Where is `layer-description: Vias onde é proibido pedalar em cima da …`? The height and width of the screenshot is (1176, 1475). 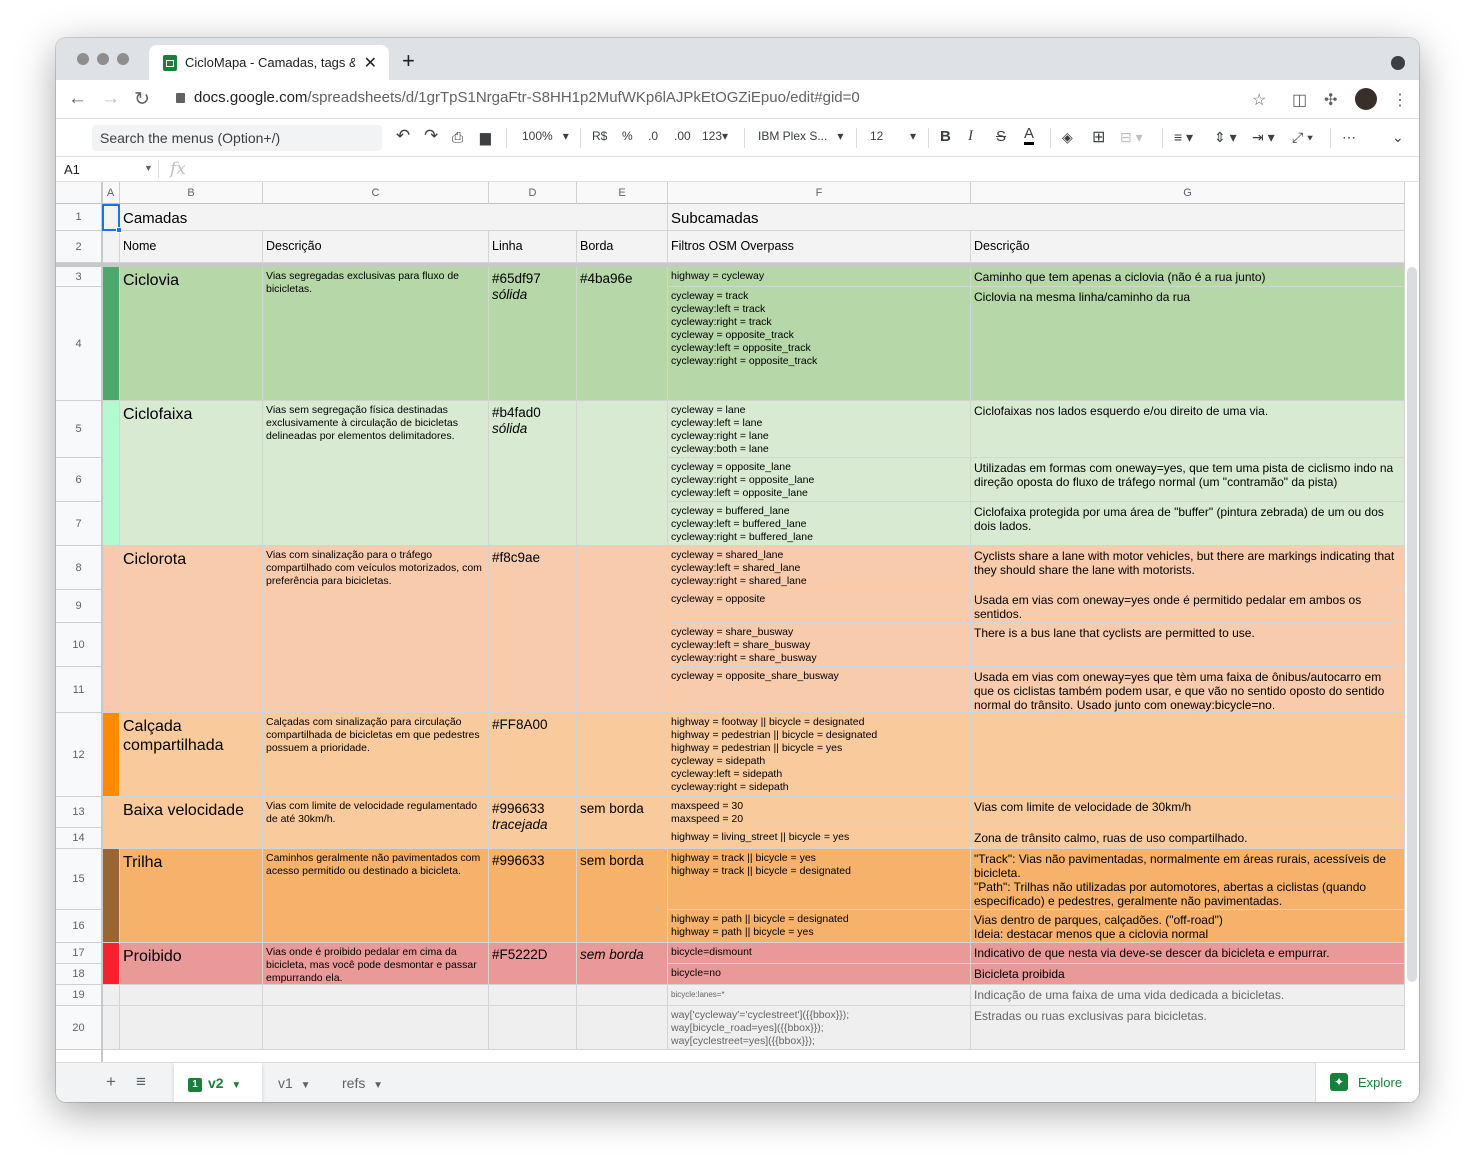
layer-description: Vias onde é proibido pedalar em cima da … is located at coordinates (376, 964).